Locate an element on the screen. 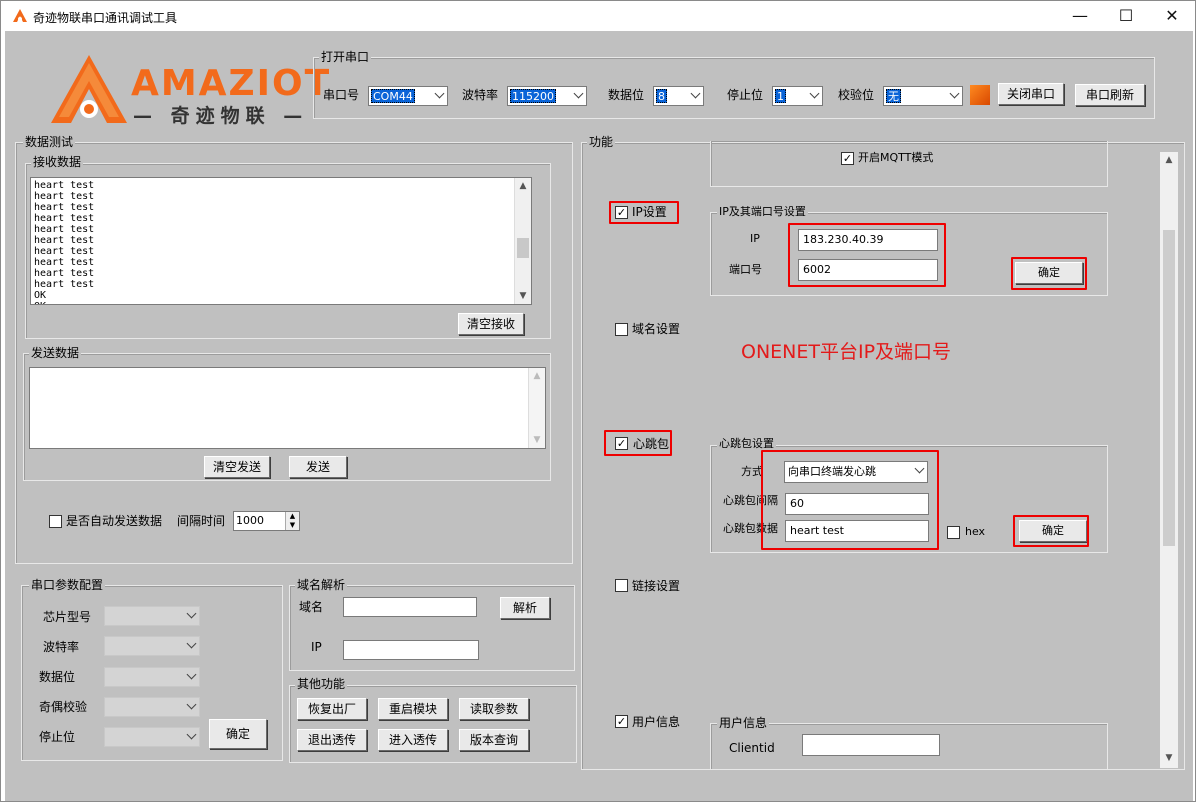 The height and width of the screenshot is (802, 1196). cfg-parity-select is located at coordinates (152, 707).